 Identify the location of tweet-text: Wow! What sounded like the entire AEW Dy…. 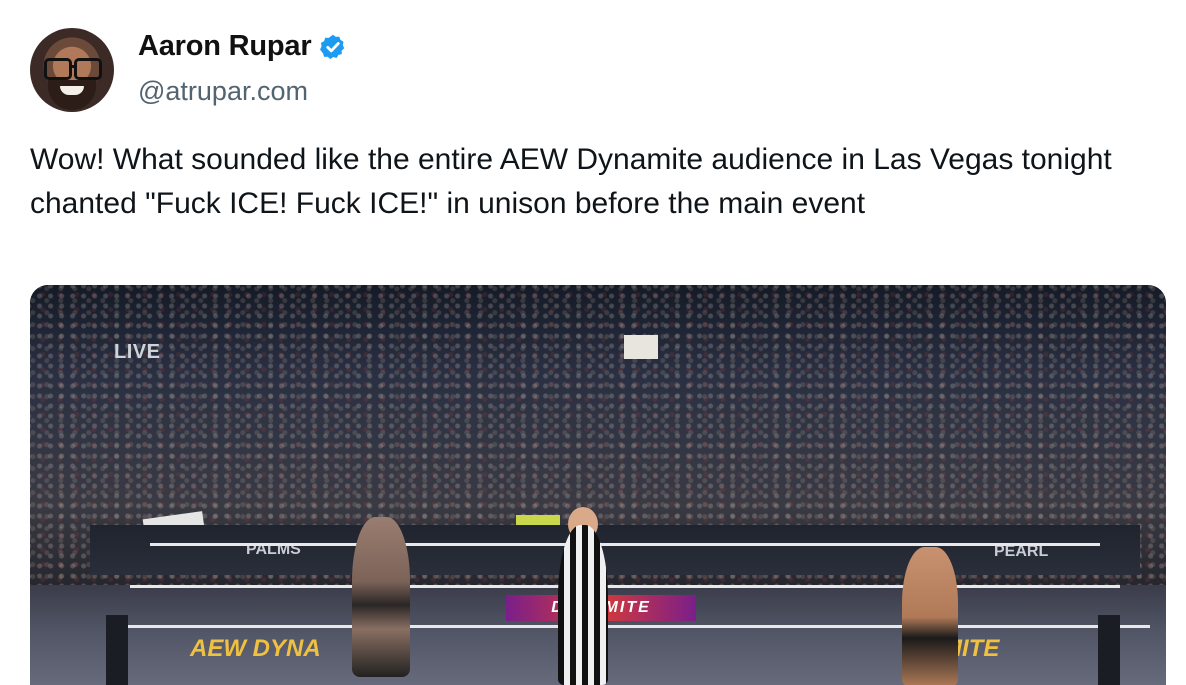
(571, 181).